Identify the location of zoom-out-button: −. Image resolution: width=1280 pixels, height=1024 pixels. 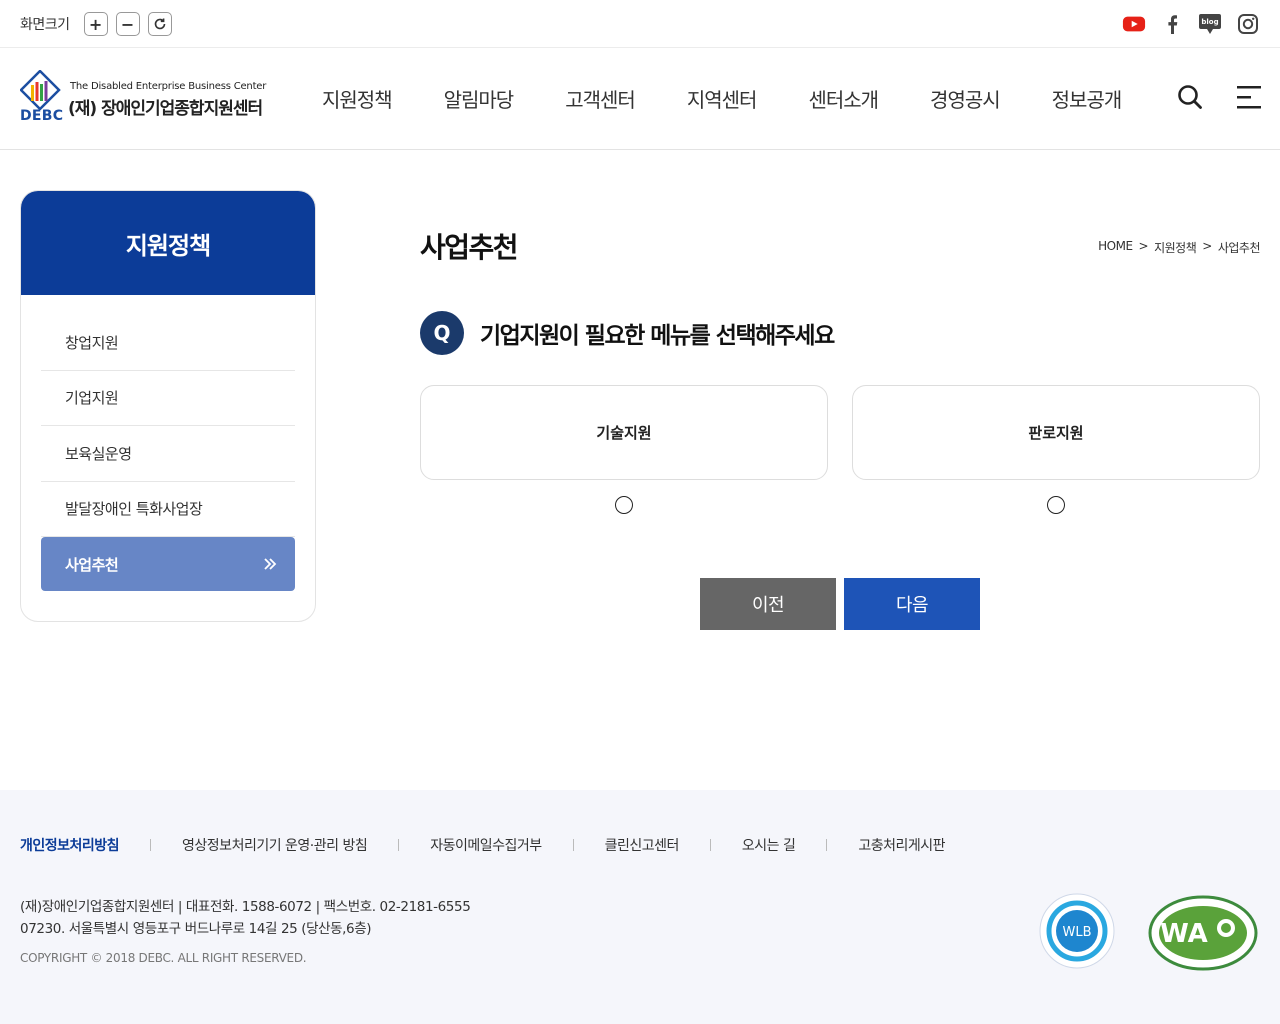
(127, 24).